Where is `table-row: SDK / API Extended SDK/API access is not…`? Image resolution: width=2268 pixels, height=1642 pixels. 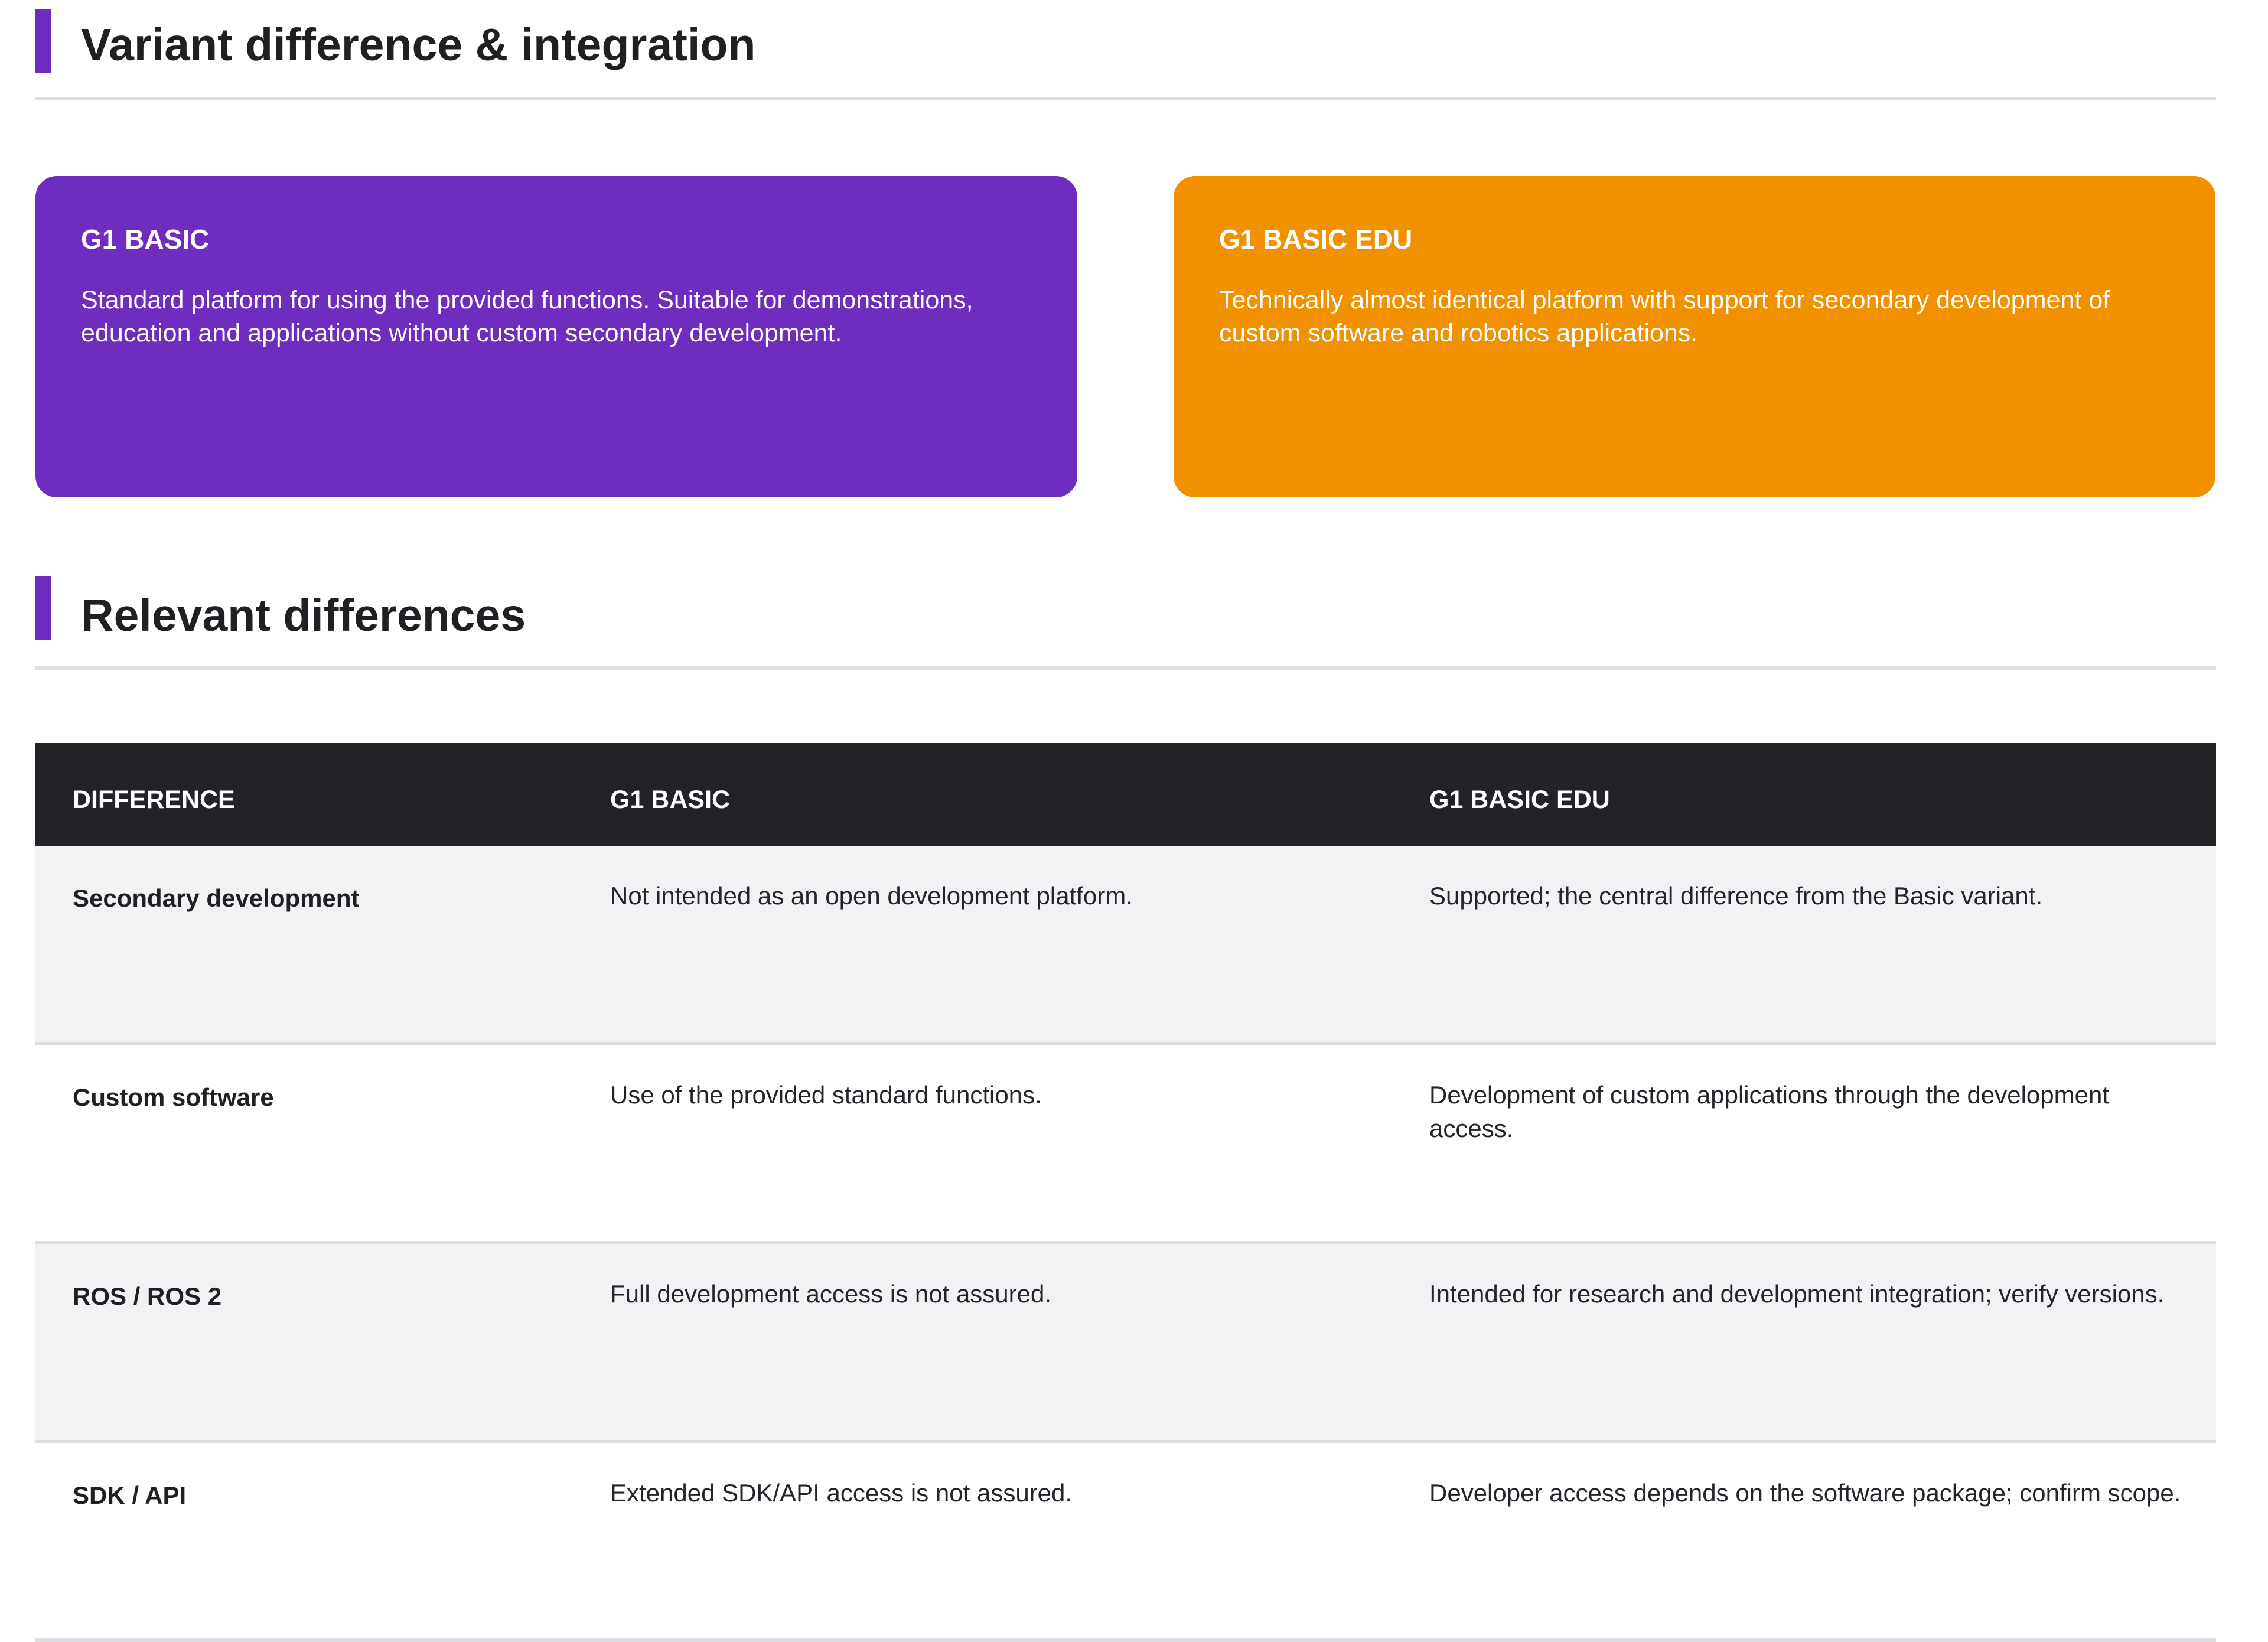
table-row: SDK / API Extended SDK/API access is not… is located at coordinates (1125, 1542).